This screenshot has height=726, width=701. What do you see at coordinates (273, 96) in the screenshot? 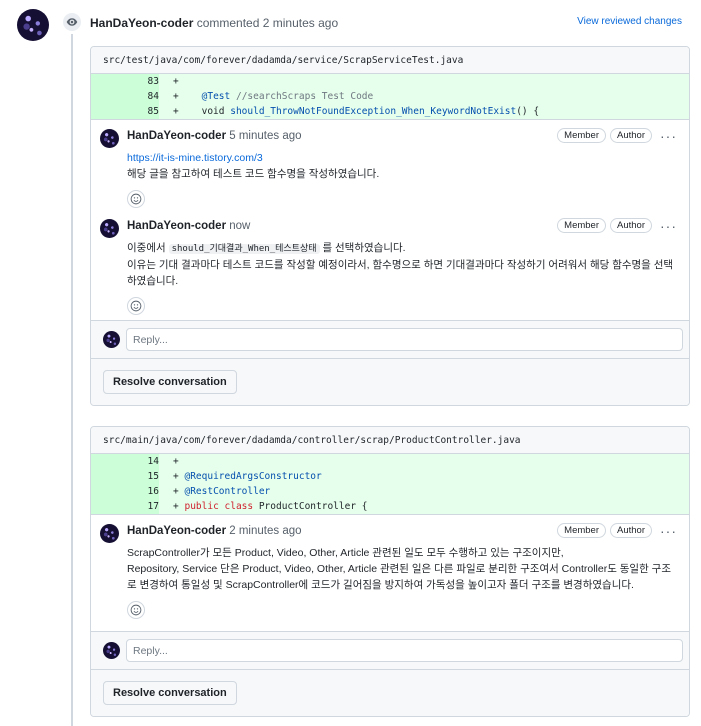
I see `code-line: + @Test //searchScraps Test Code` at bounding box center [273, 96].